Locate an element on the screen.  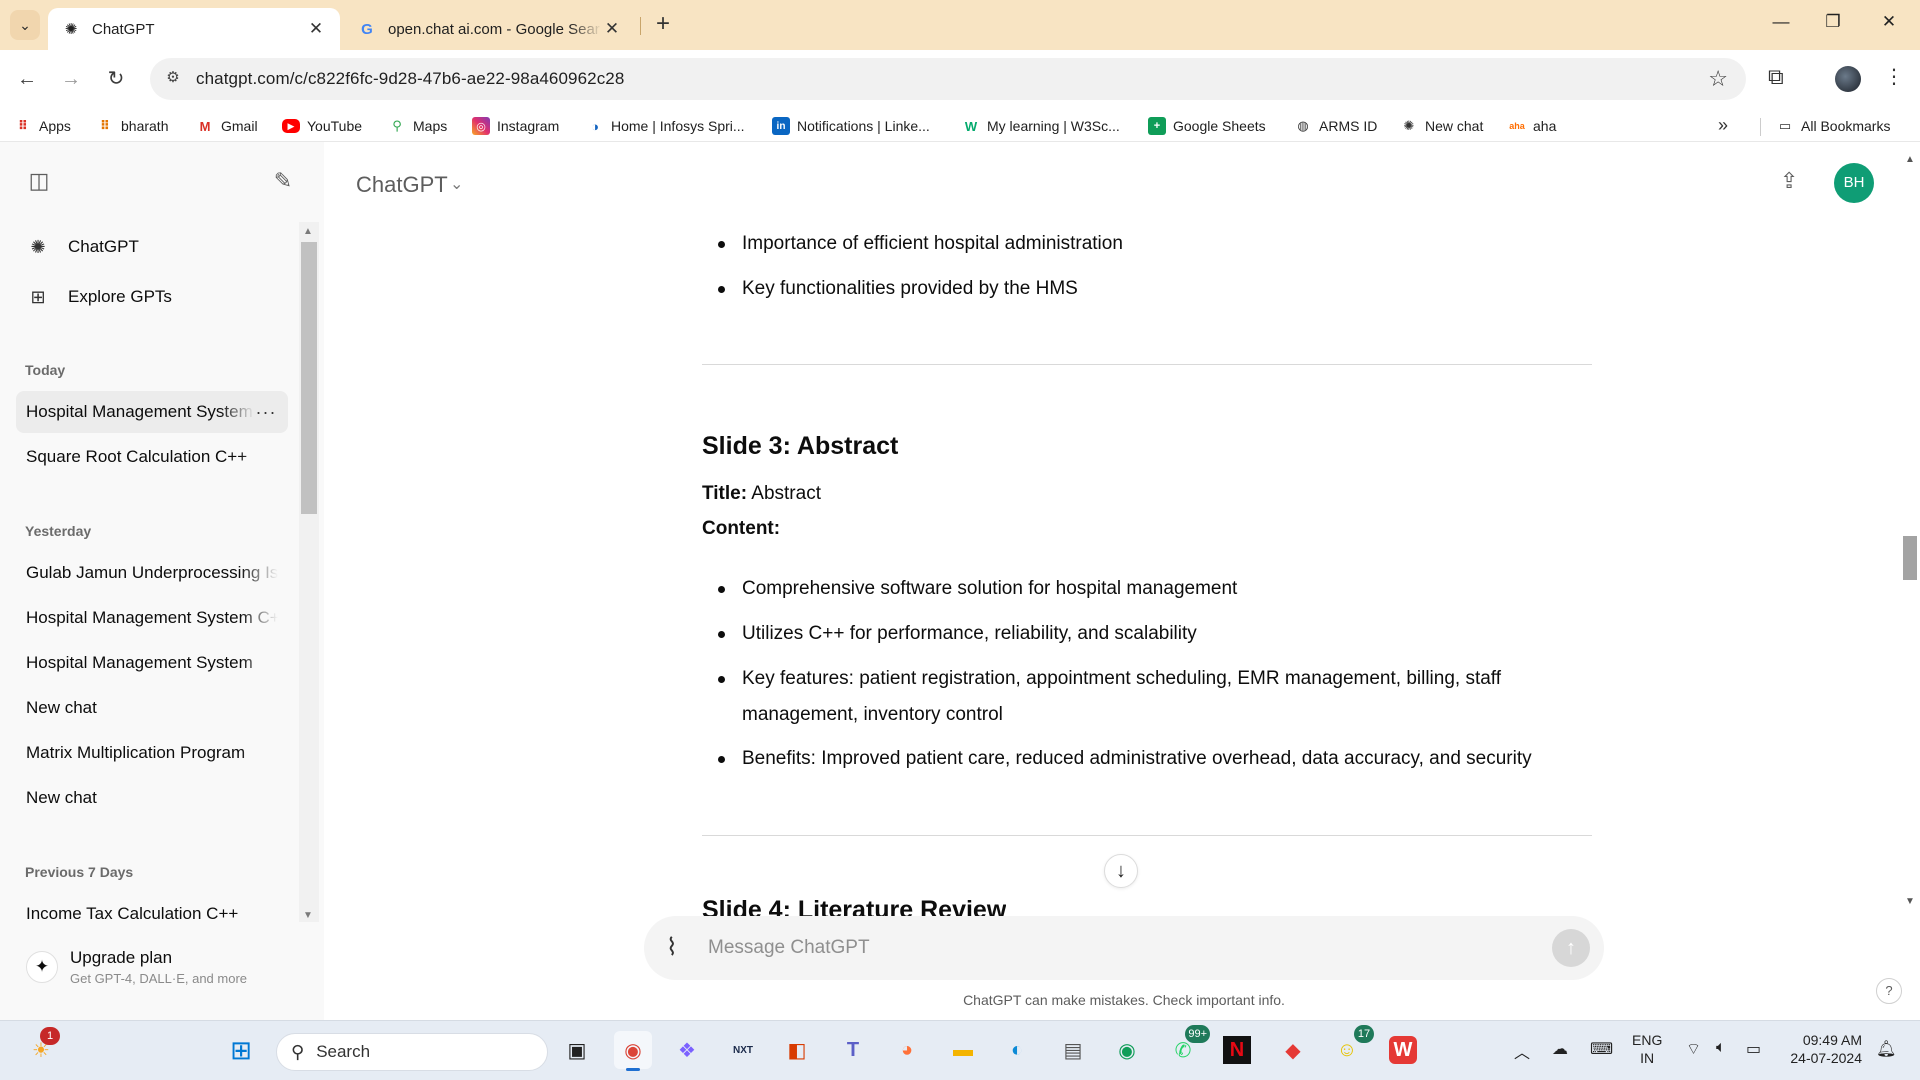
bookmark-google-sheets: + Google Sheets is located at coordinates (1207, 126).